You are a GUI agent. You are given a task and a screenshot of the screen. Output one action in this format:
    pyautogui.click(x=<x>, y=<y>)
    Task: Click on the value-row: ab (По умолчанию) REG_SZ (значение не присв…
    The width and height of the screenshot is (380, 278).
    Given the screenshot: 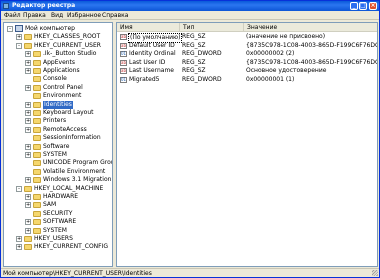 What is the action you would take?
    pyautogui.click(x=247, y=38)
    